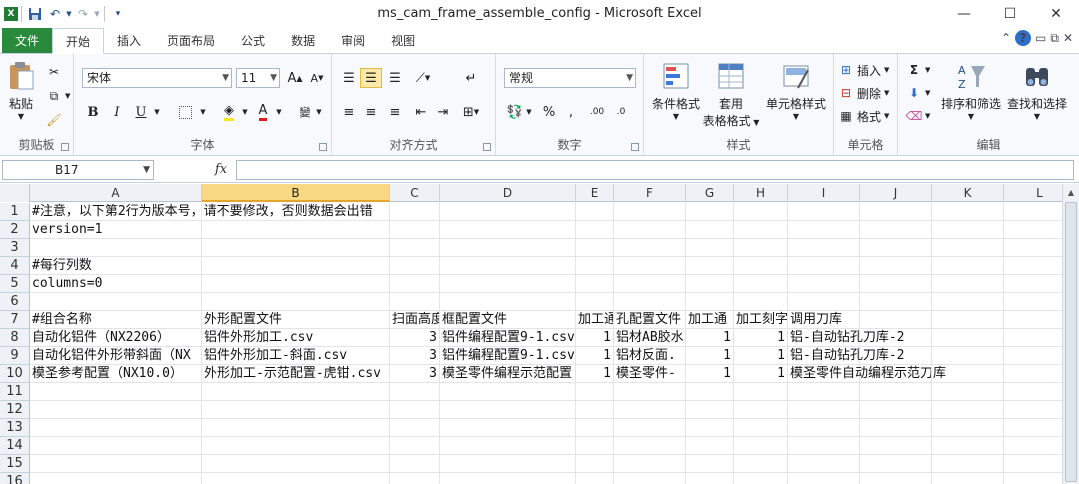  I want to click on cell-L8, so click(1033, 338).